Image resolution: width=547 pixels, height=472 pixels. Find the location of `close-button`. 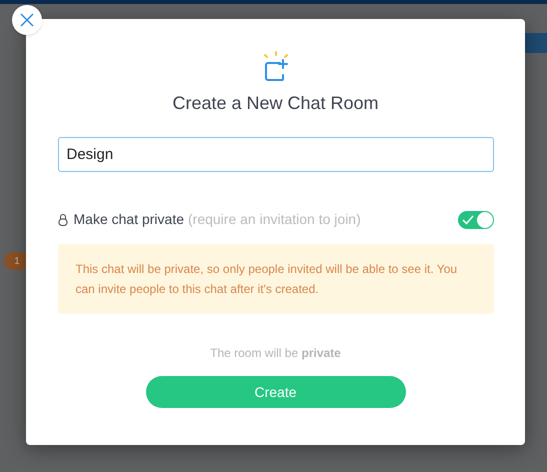

close-button is located at coordinates (27, 20).